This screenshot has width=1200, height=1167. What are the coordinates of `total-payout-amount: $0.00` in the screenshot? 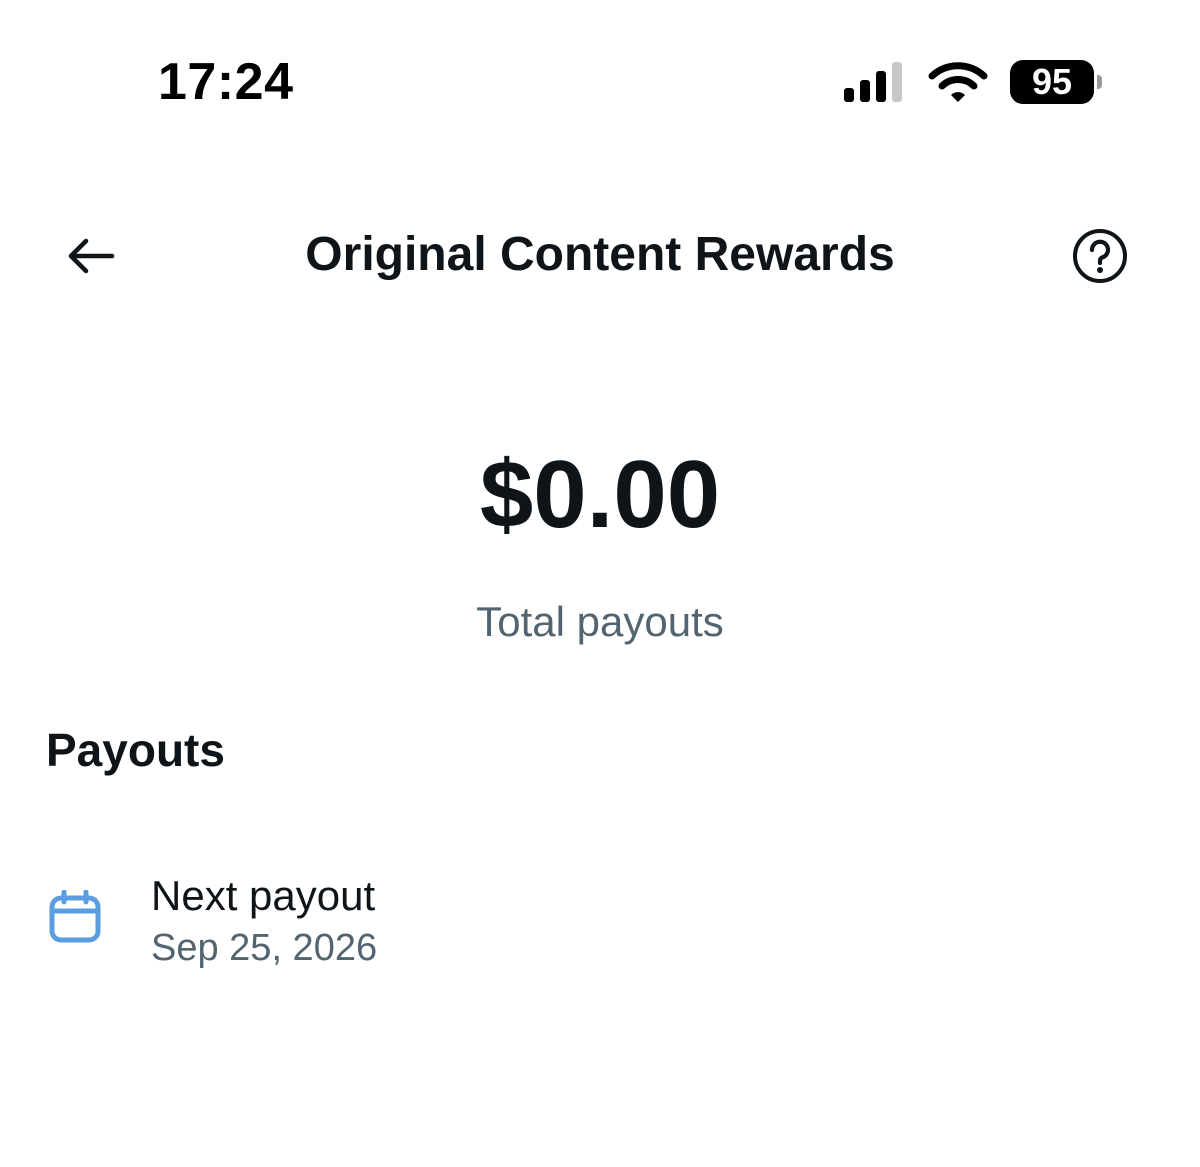 It's located at (600, 494).